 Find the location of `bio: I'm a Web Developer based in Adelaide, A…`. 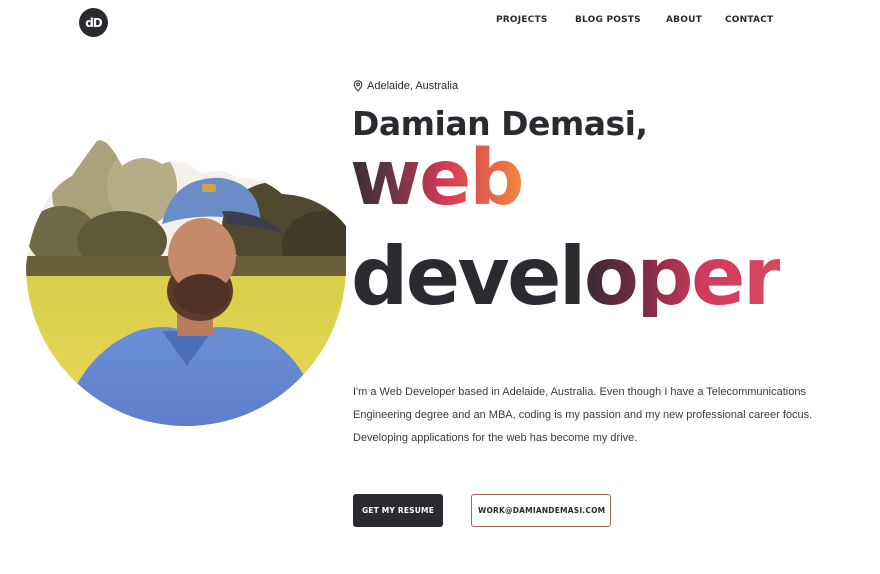

bio: I'm a Web Developer based in Adelaide, A… is located at coordinates (593, 415).